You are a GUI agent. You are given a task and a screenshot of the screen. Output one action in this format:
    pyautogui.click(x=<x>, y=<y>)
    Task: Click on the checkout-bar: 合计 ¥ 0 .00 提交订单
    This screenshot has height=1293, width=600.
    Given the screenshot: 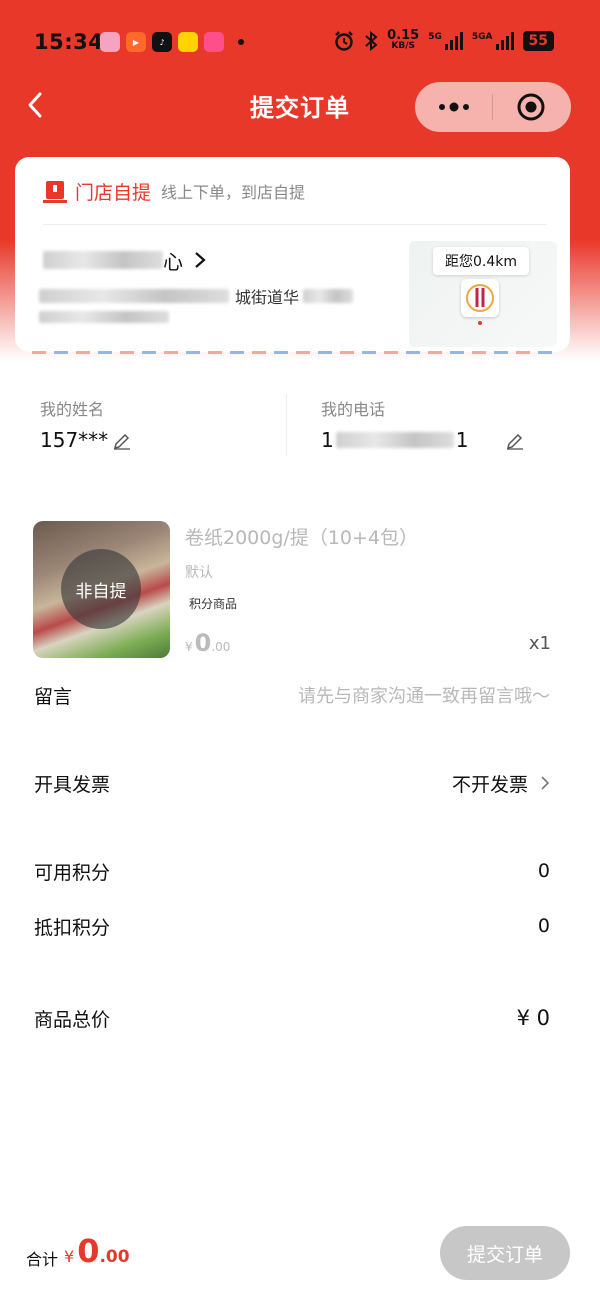 What is the action you would take?
    pyautogui.click(x=300, y=1256)
    